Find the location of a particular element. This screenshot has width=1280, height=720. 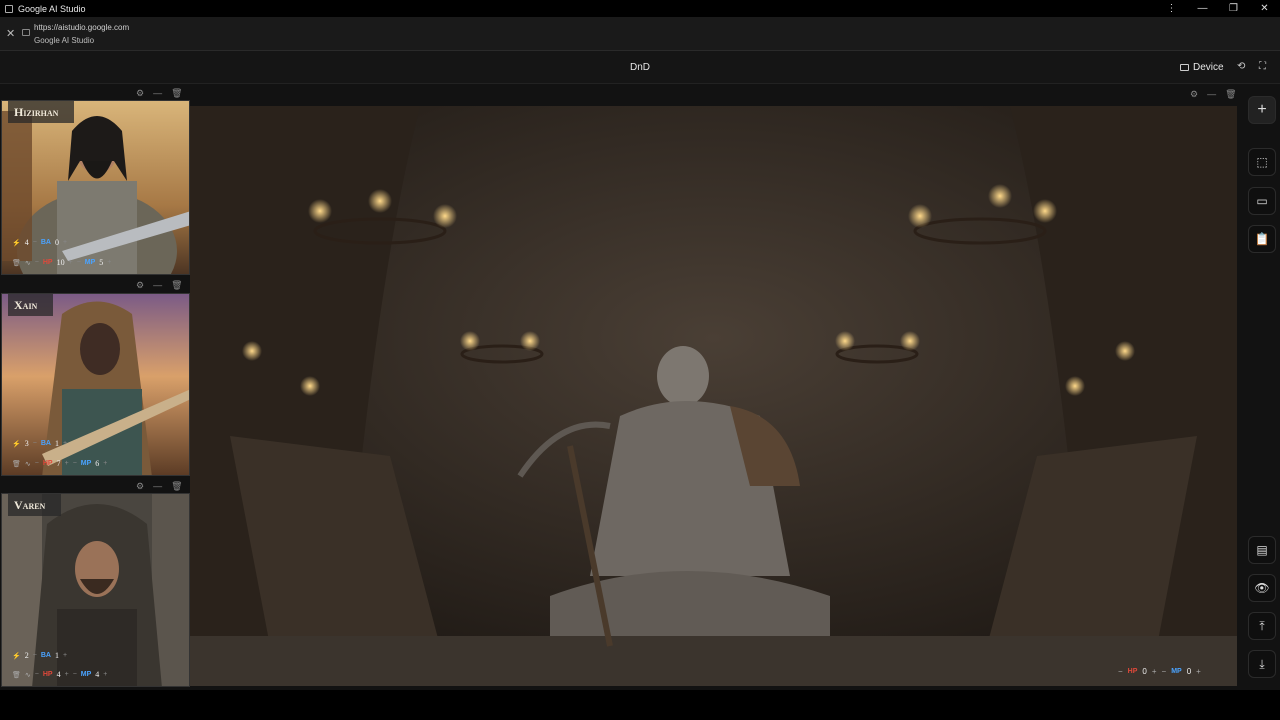

site-settings-icon is located at coordinates (26, 32).